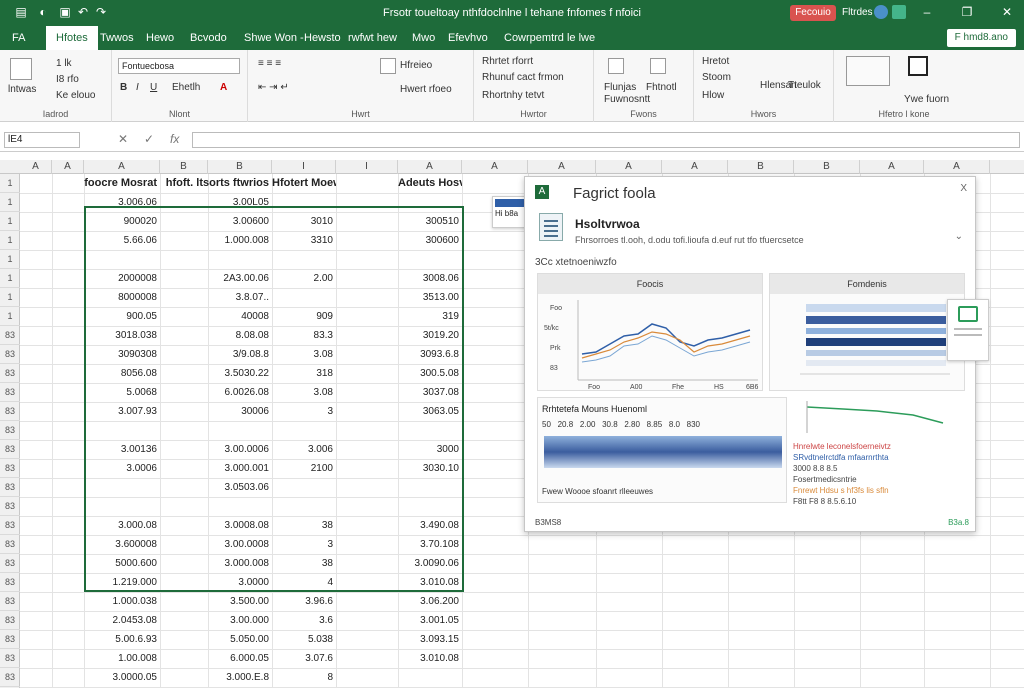  I want to click on table-cell: 8056.08, so click(122, 373).